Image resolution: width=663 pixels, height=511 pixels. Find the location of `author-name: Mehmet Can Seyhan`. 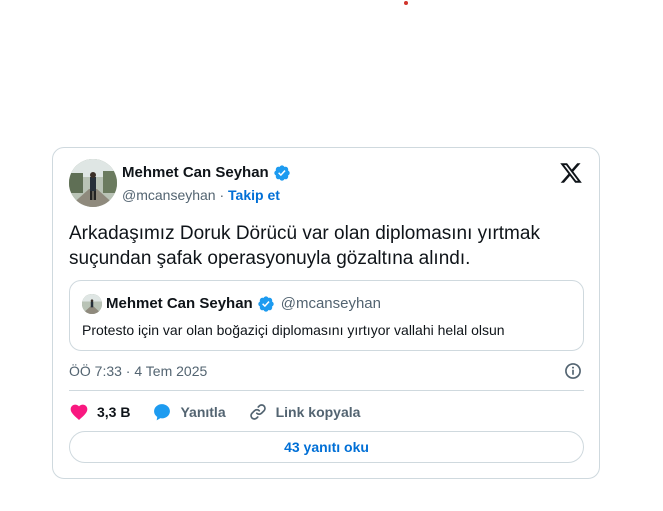

author-name: Mehmet Can Seyhan is located at coordinates (195, 173).